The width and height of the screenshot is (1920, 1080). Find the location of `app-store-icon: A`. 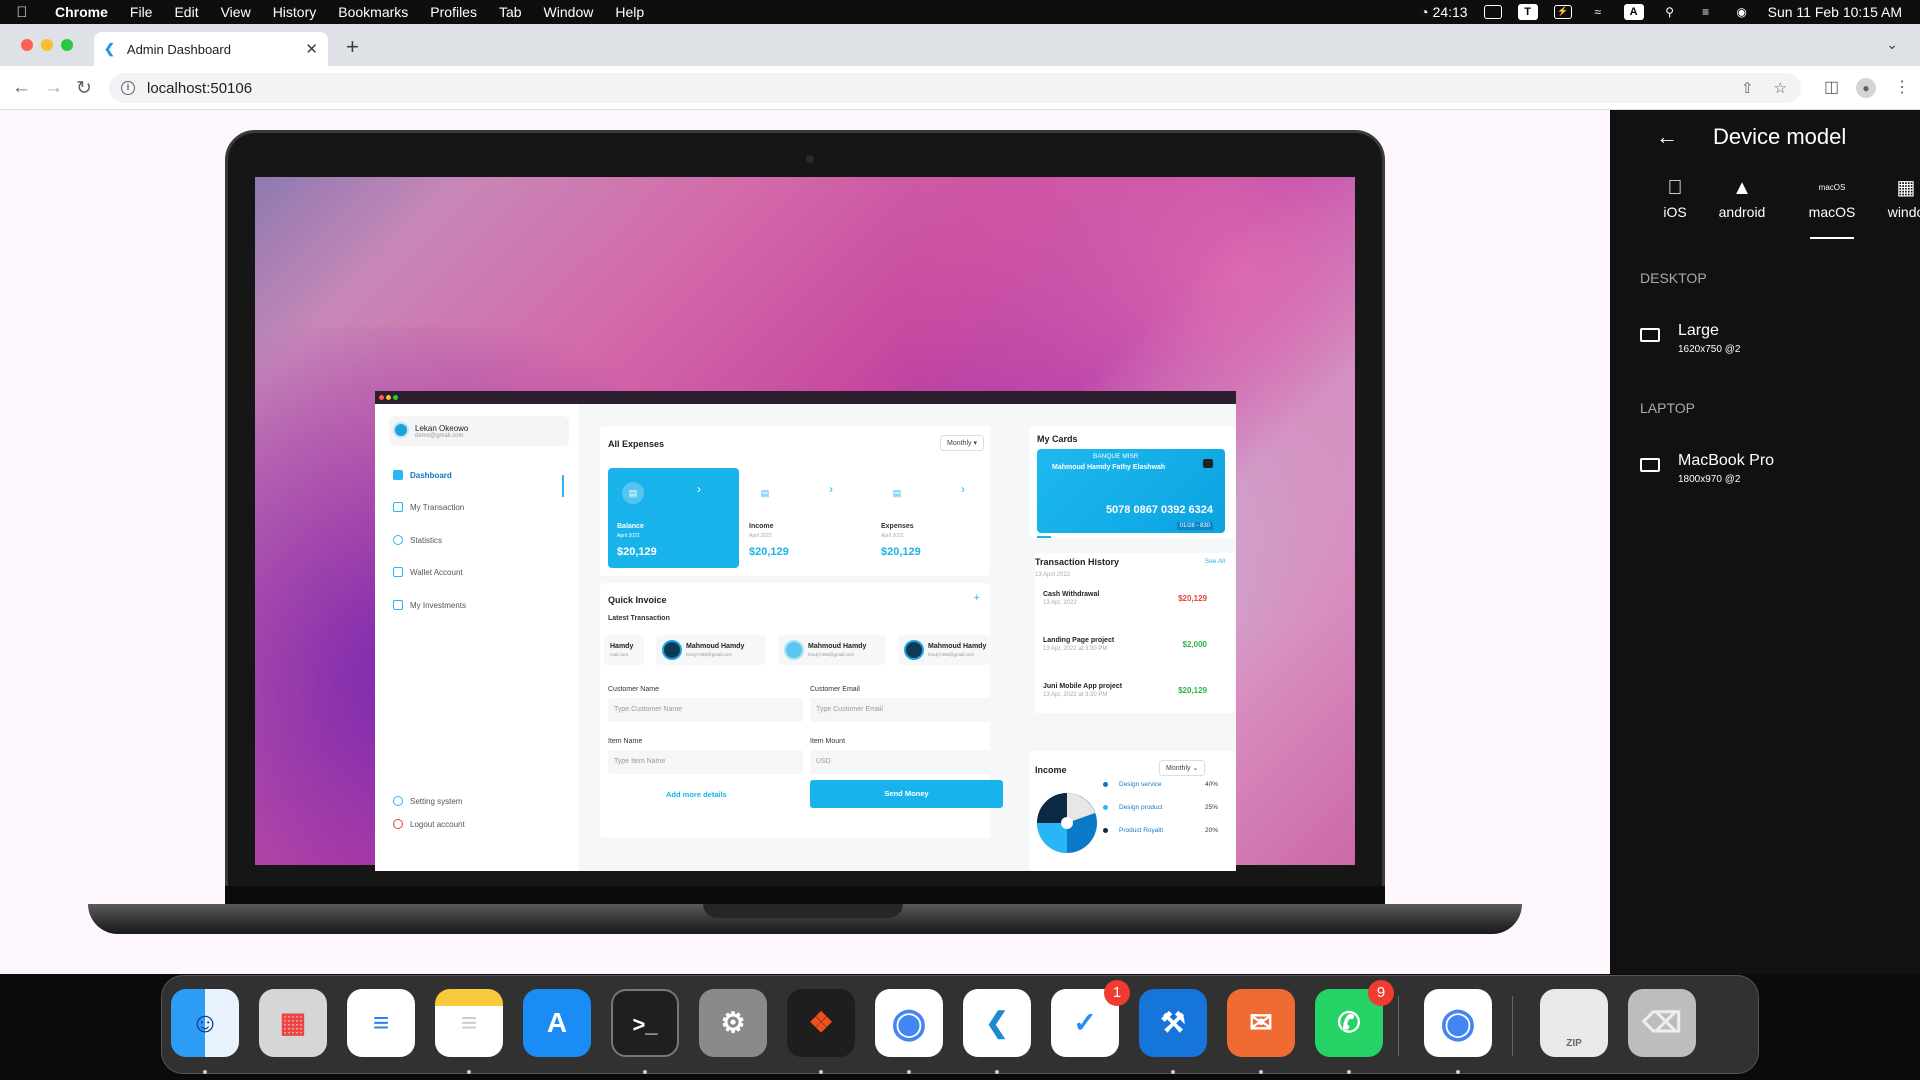

app-store-icon: A is located at coordinates (557, 1023).